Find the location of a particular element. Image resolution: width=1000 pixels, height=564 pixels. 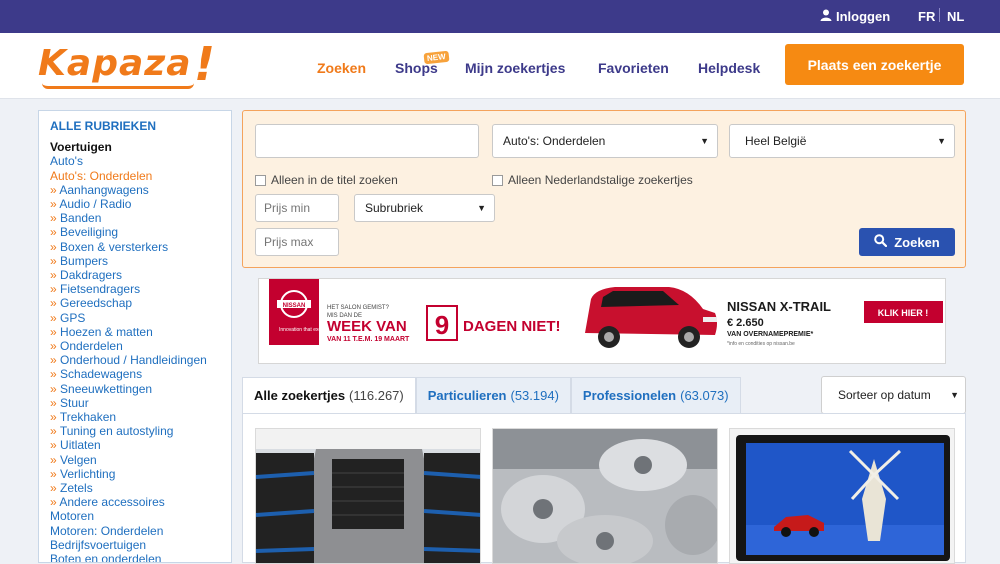

sort-select: Sorteer op datum ▼ is located at coordinates (893, 395).